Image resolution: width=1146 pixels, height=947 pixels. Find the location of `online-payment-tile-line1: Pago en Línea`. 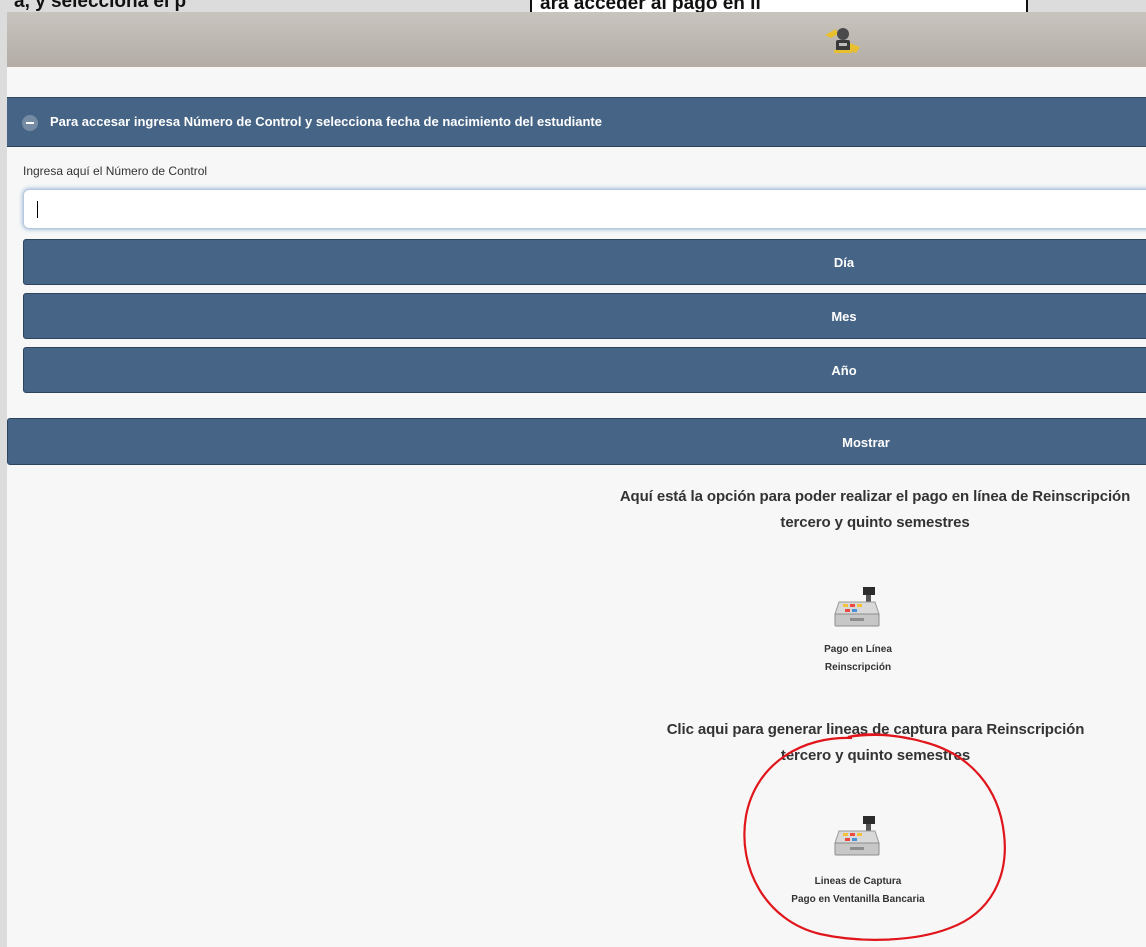

online-payment-tile-line1: Pago en Línea is located at coordinates (858, 649).